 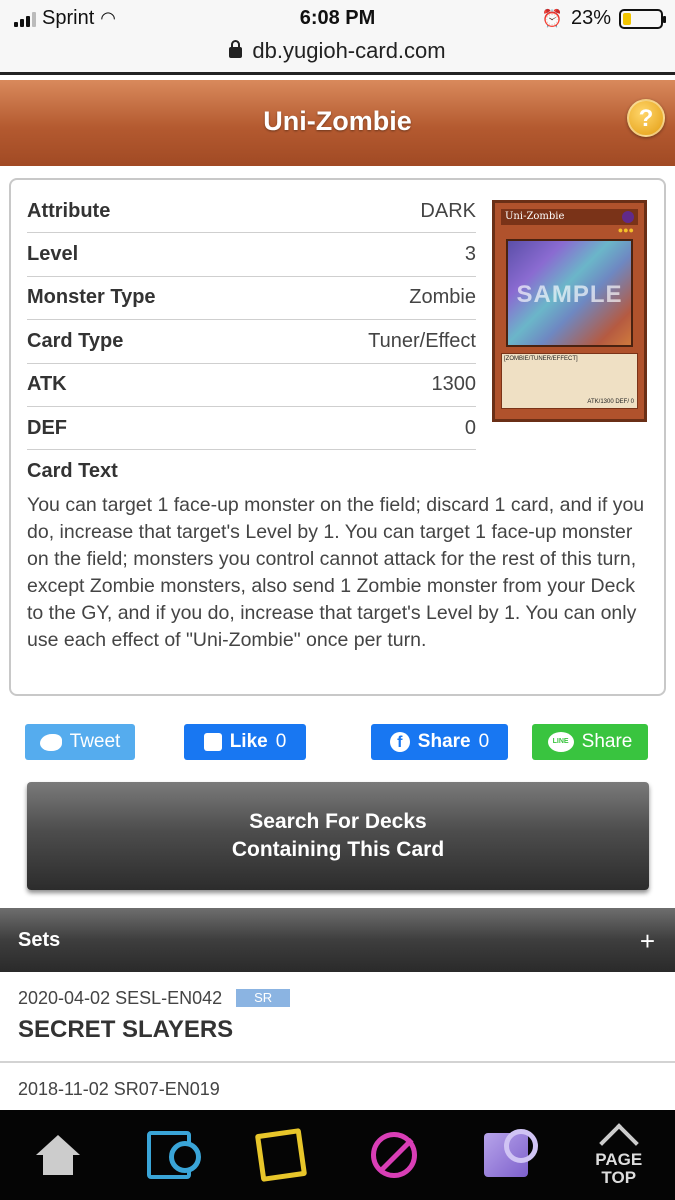 What do you see at coordinates (569, 381) in the screenshot?
I see `card-image-textbox: [ZOMBIE/TUNER/EFFECT] ATK/1300 DEF/ 0` at bounding box center [569, 381].